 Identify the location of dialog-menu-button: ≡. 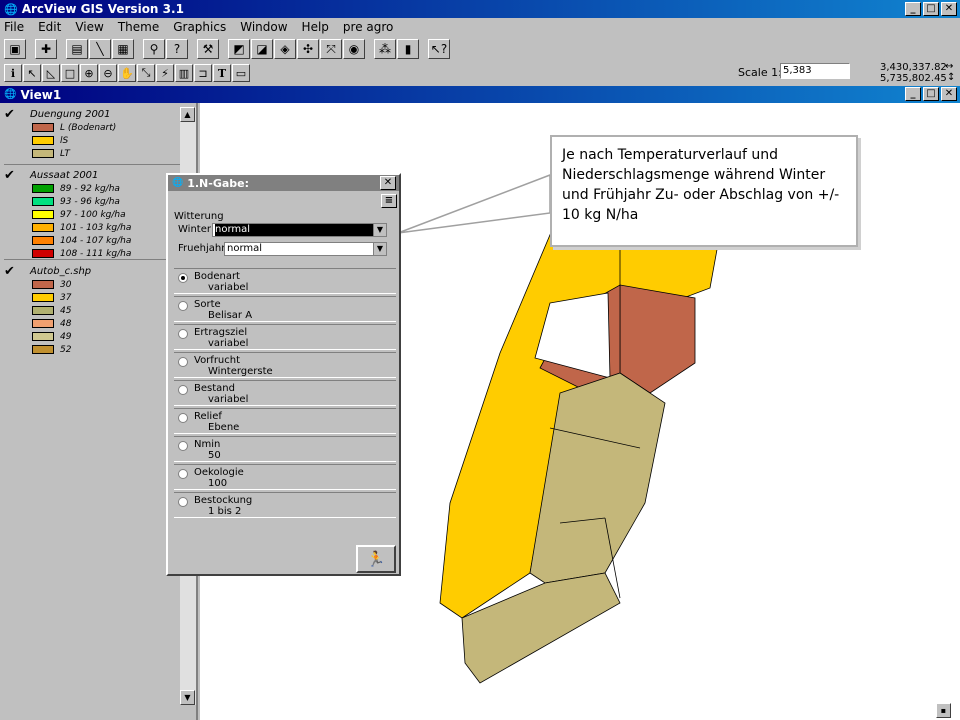
(389, 201).